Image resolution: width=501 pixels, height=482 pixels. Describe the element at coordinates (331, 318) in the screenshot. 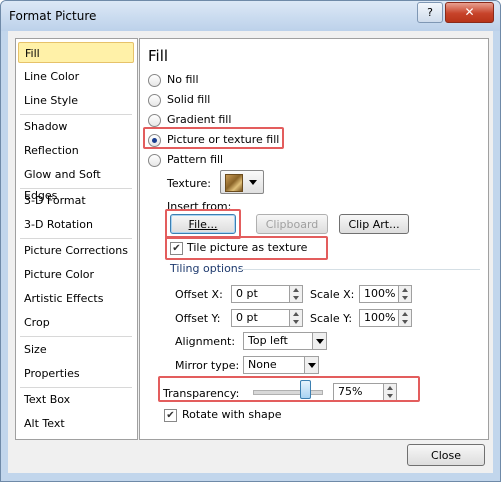

I see `scale-y-label: Scale Y:` at that location.